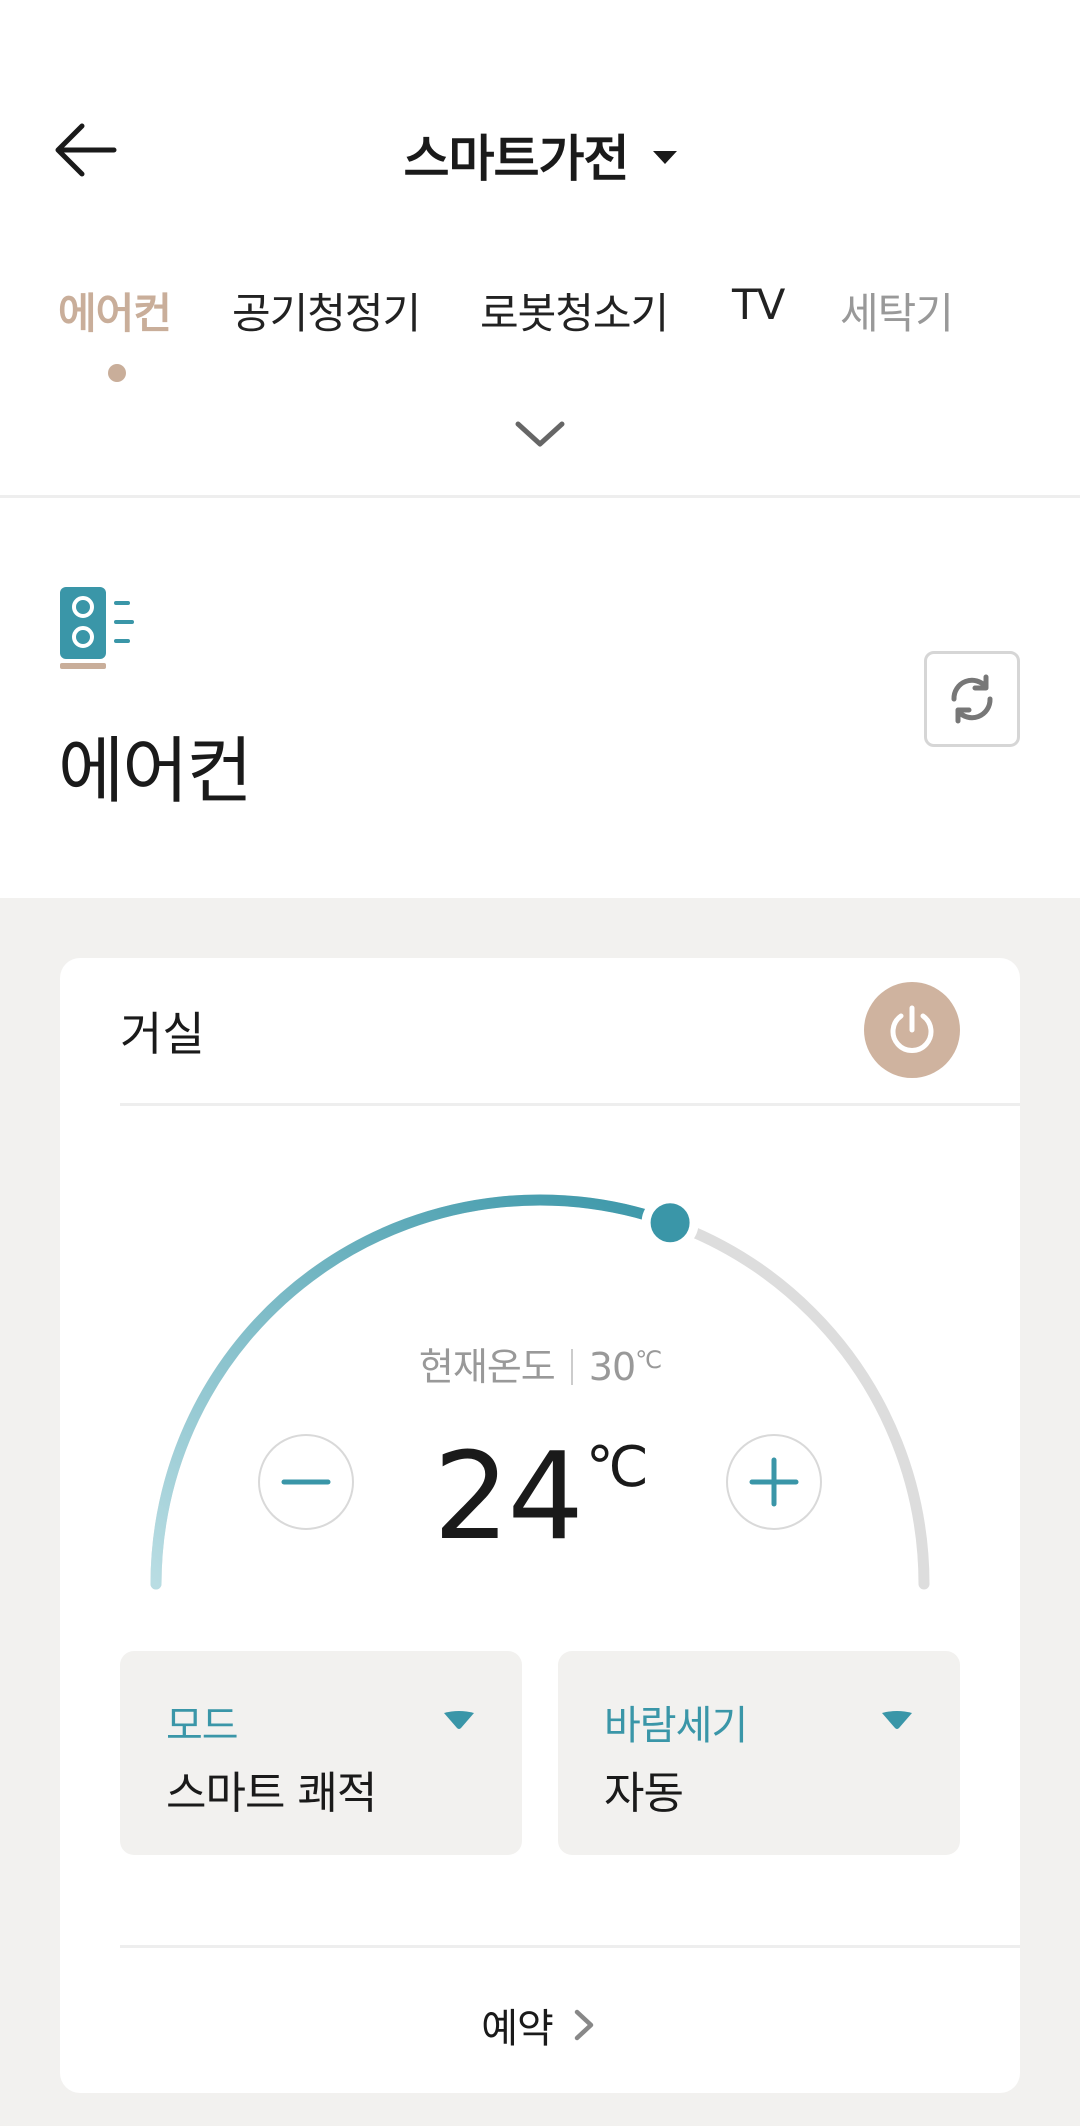 The width and height of the screenshot is (1080, 2126). What do you see at coordinates (115, 310) in the screenshot?
I see `tab-air-conditioner: 에어컨` at bounding box center [115, 310].